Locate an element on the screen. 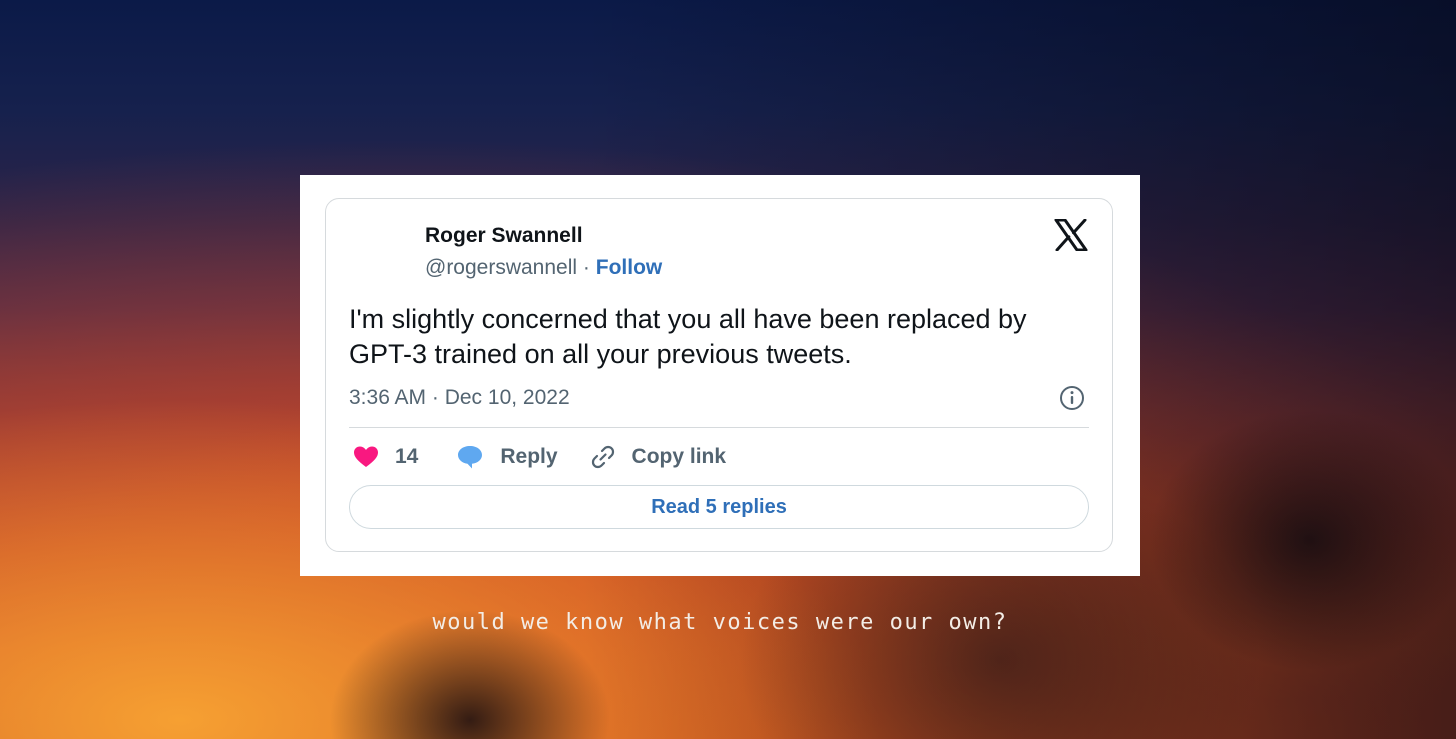 The image size is (1456, 739). heart-icon is located at coordinates (366, 456).